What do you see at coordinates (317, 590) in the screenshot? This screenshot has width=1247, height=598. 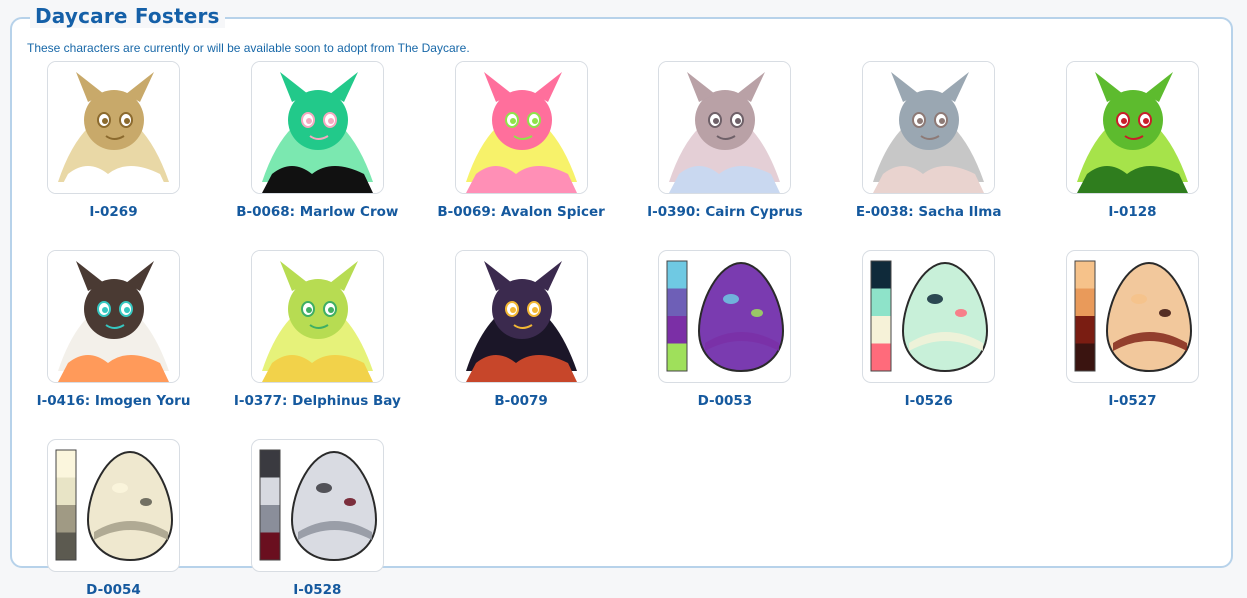 I see `foster-label: I-0528` at bounding box center [317, 590].